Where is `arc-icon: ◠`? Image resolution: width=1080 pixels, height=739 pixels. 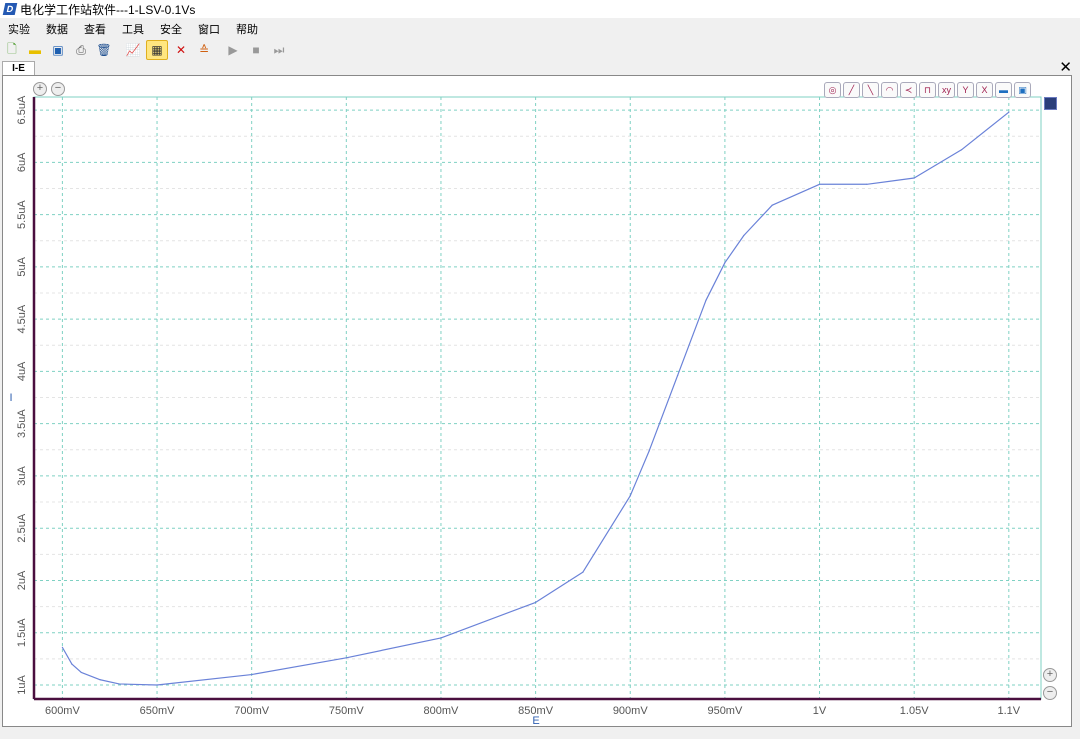 arc-icon: ◠ is located at coordinates (889, 90).